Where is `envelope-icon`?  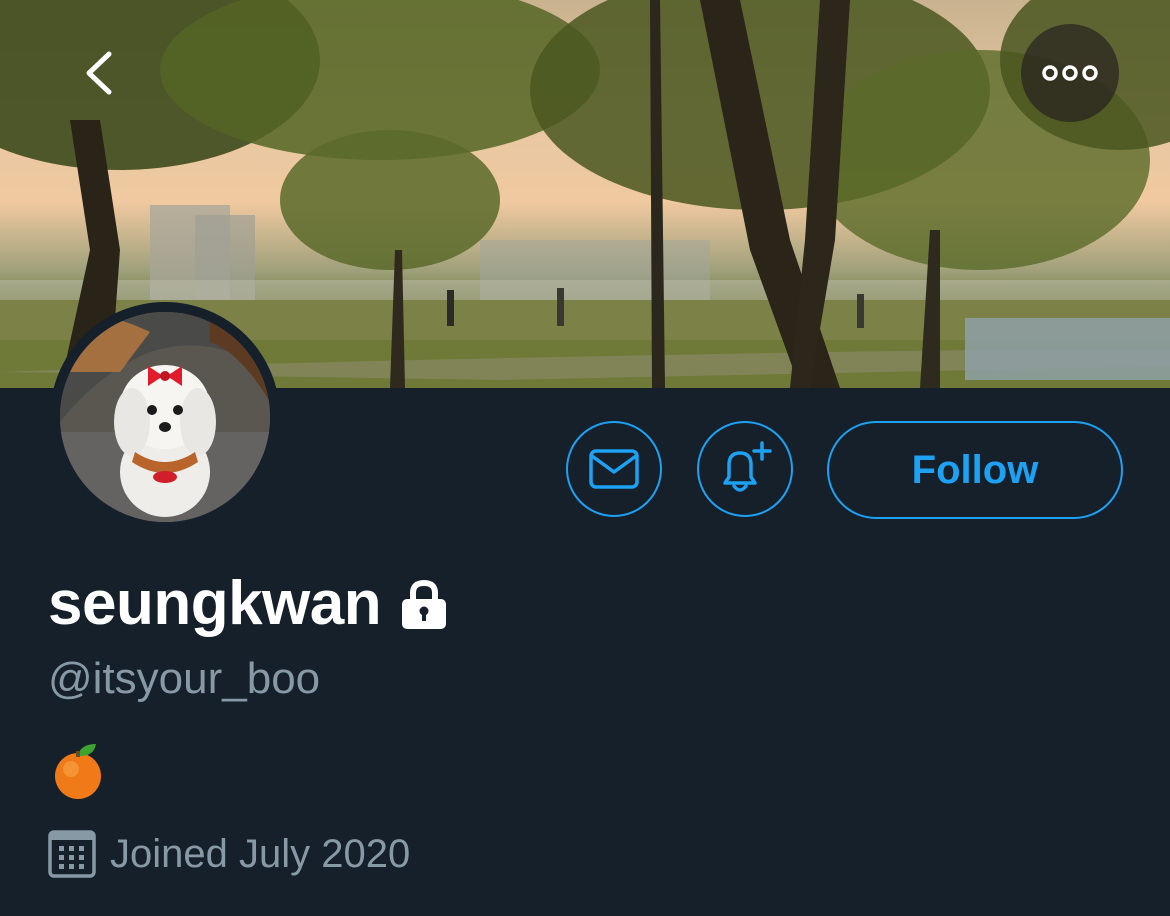
envelope-icon is located at coordinates (614, 469).